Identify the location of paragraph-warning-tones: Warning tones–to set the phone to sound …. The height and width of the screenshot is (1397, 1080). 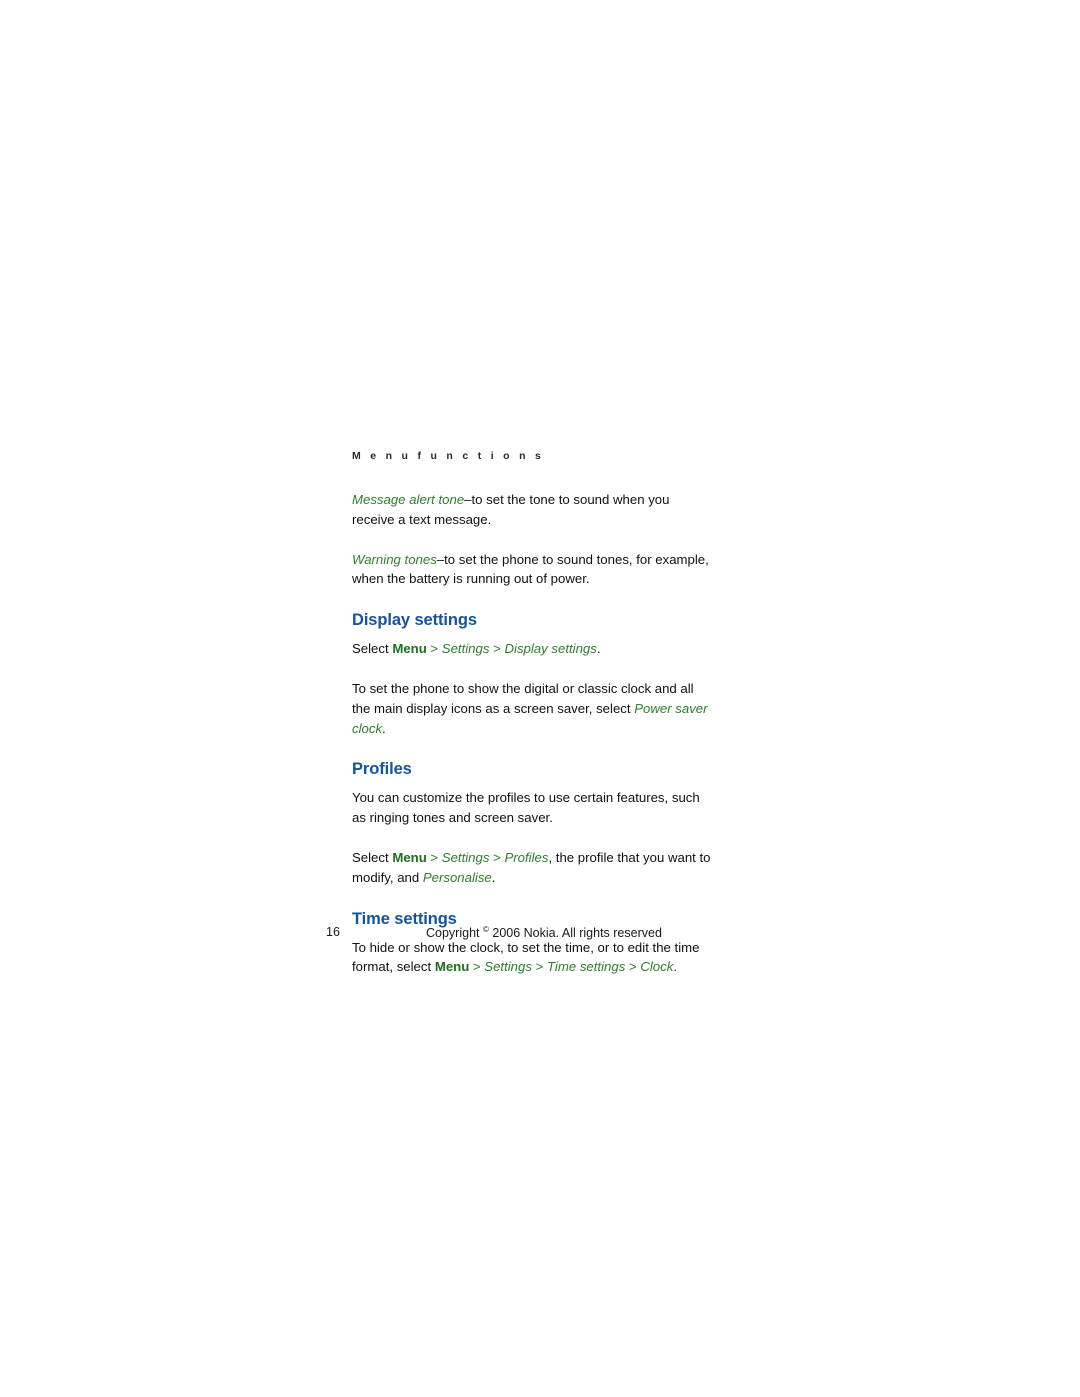
(532, 570).